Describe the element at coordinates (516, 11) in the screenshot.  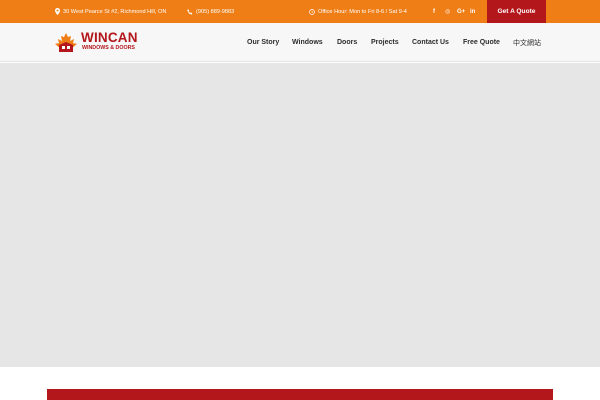
I see `get-a-quote-button: Get A Quote` at that location.